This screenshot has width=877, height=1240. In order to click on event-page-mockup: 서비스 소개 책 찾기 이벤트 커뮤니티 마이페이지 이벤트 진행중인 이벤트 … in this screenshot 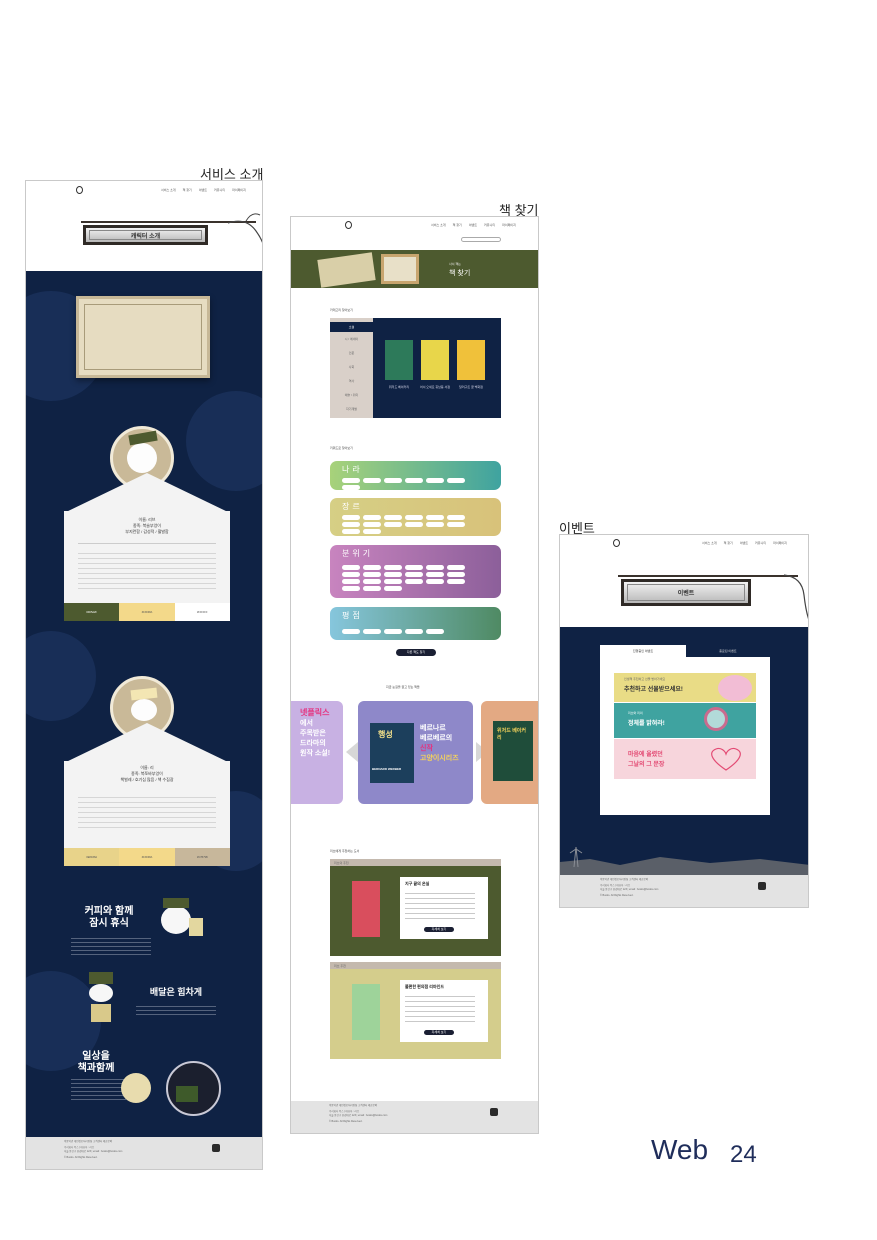, I will do `click(684, 721)`.